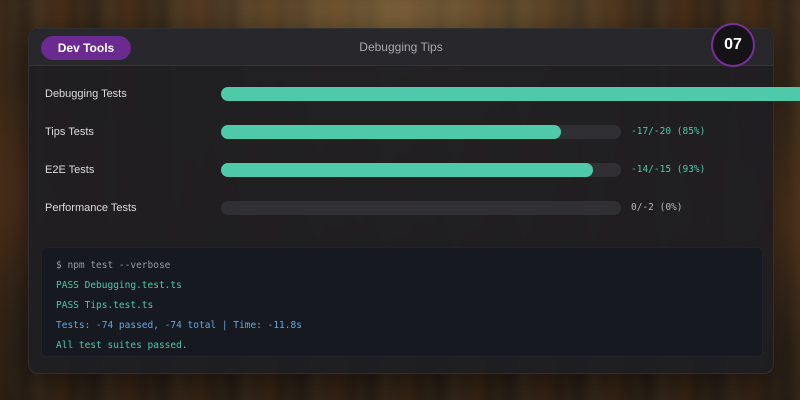  What do you see at coordinates (668, 131) in the screenshot?
I see `test-stat: -17/-20 (85%)` at bounding box center [668, 131].